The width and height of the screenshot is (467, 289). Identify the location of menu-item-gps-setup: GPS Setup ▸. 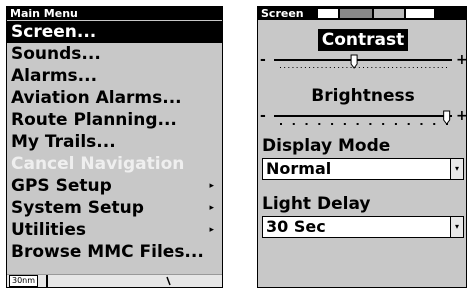
(114, 186).